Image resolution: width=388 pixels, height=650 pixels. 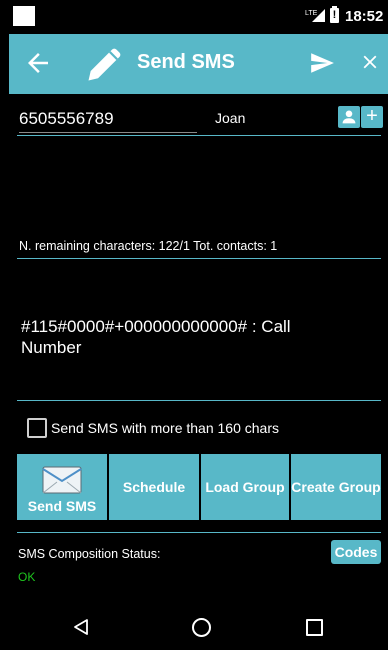 I want to click on notification-icon, so click(x=24, y=16).